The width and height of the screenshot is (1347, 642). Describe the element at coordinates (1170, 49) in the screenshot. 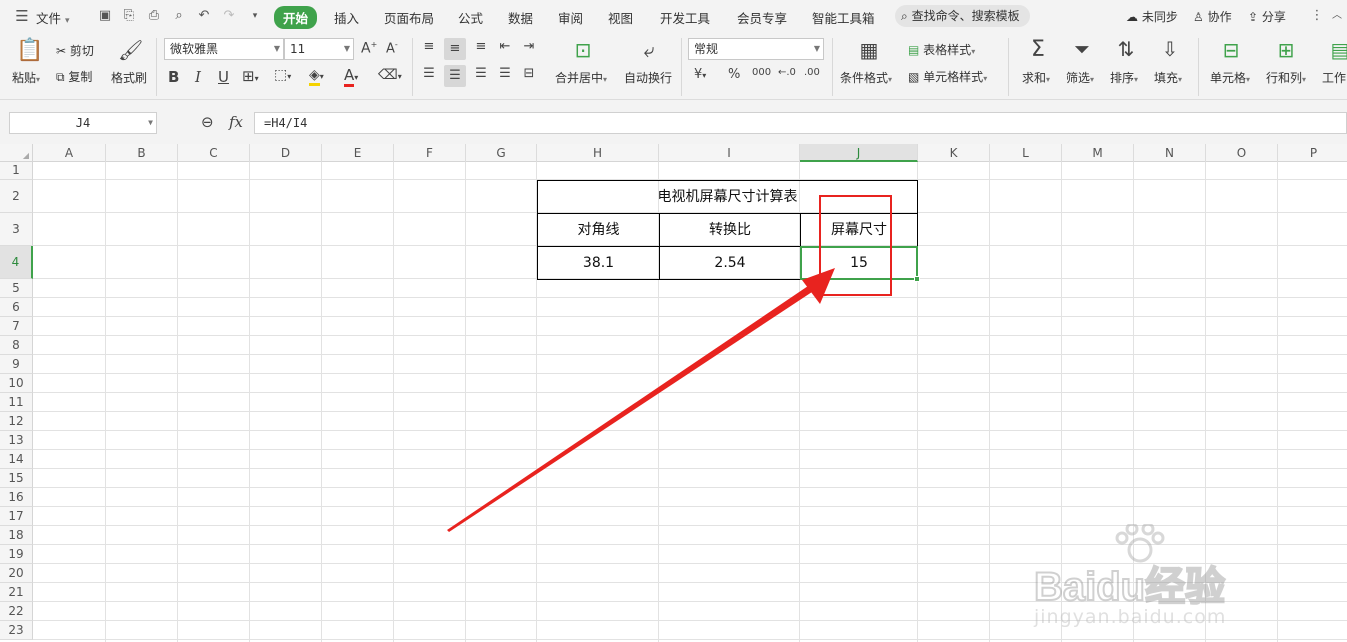

I see `fill-icon: ⇩` at that location.